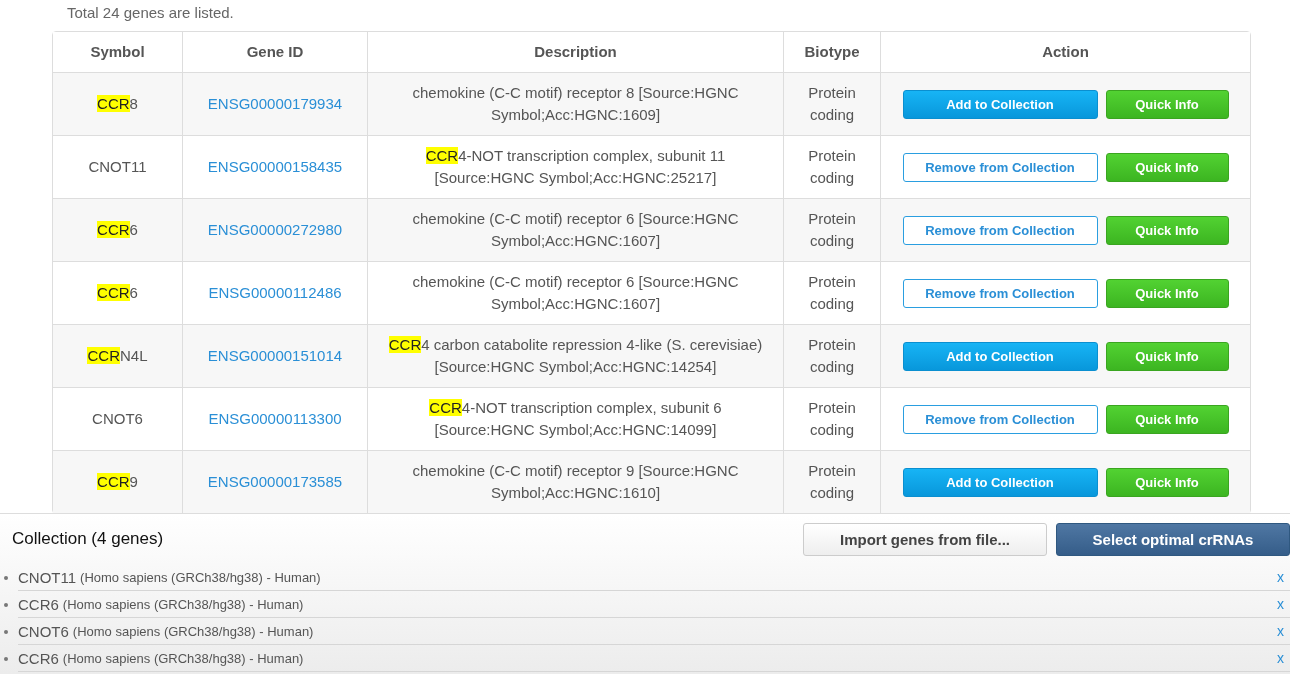 The height and width of the screenshot is (674, 1290). Describe the element at coordinates (275, 103) in the screenshot. I see `gene-id-link: ENSG00000179934` at that location.